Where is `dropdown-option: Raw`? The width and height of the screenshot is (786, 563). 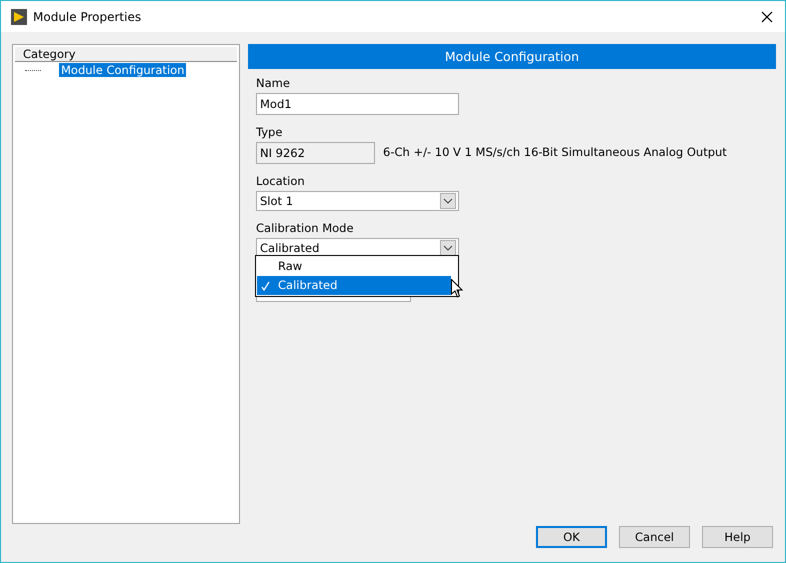
dropdown-option: Raw is located at coordinates (354, 266).